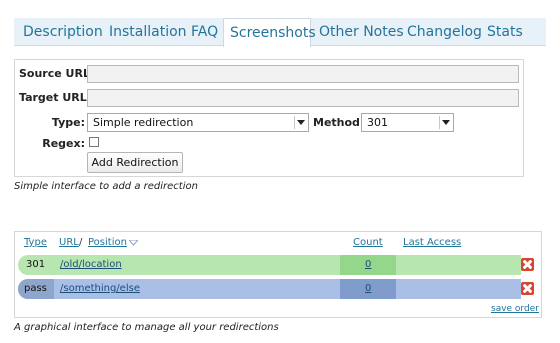 This screenshot has width=560, height=343. What do you see at coordinates (515, 309) in the screenshot?
I see `save-order-link: save order` at bounding box center [515, 309].